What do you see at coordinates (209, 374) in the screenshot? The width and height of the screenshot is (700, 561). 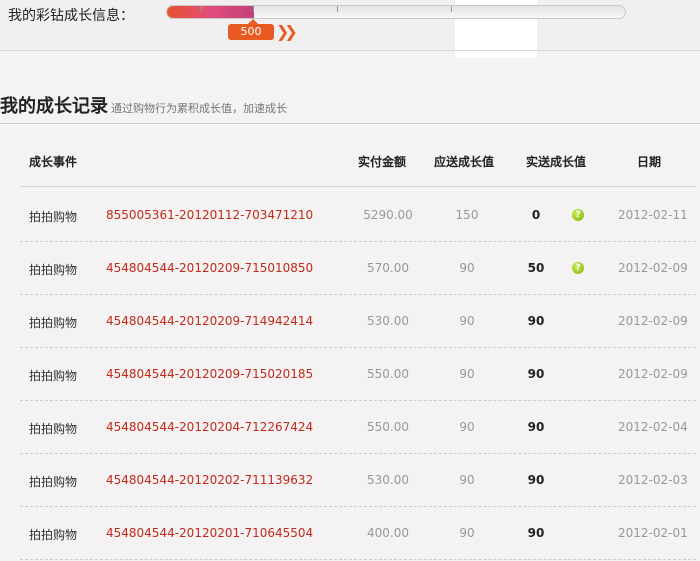 I see `order-link: 454804544-20120209-715020185` at bounding box center [209, 374].